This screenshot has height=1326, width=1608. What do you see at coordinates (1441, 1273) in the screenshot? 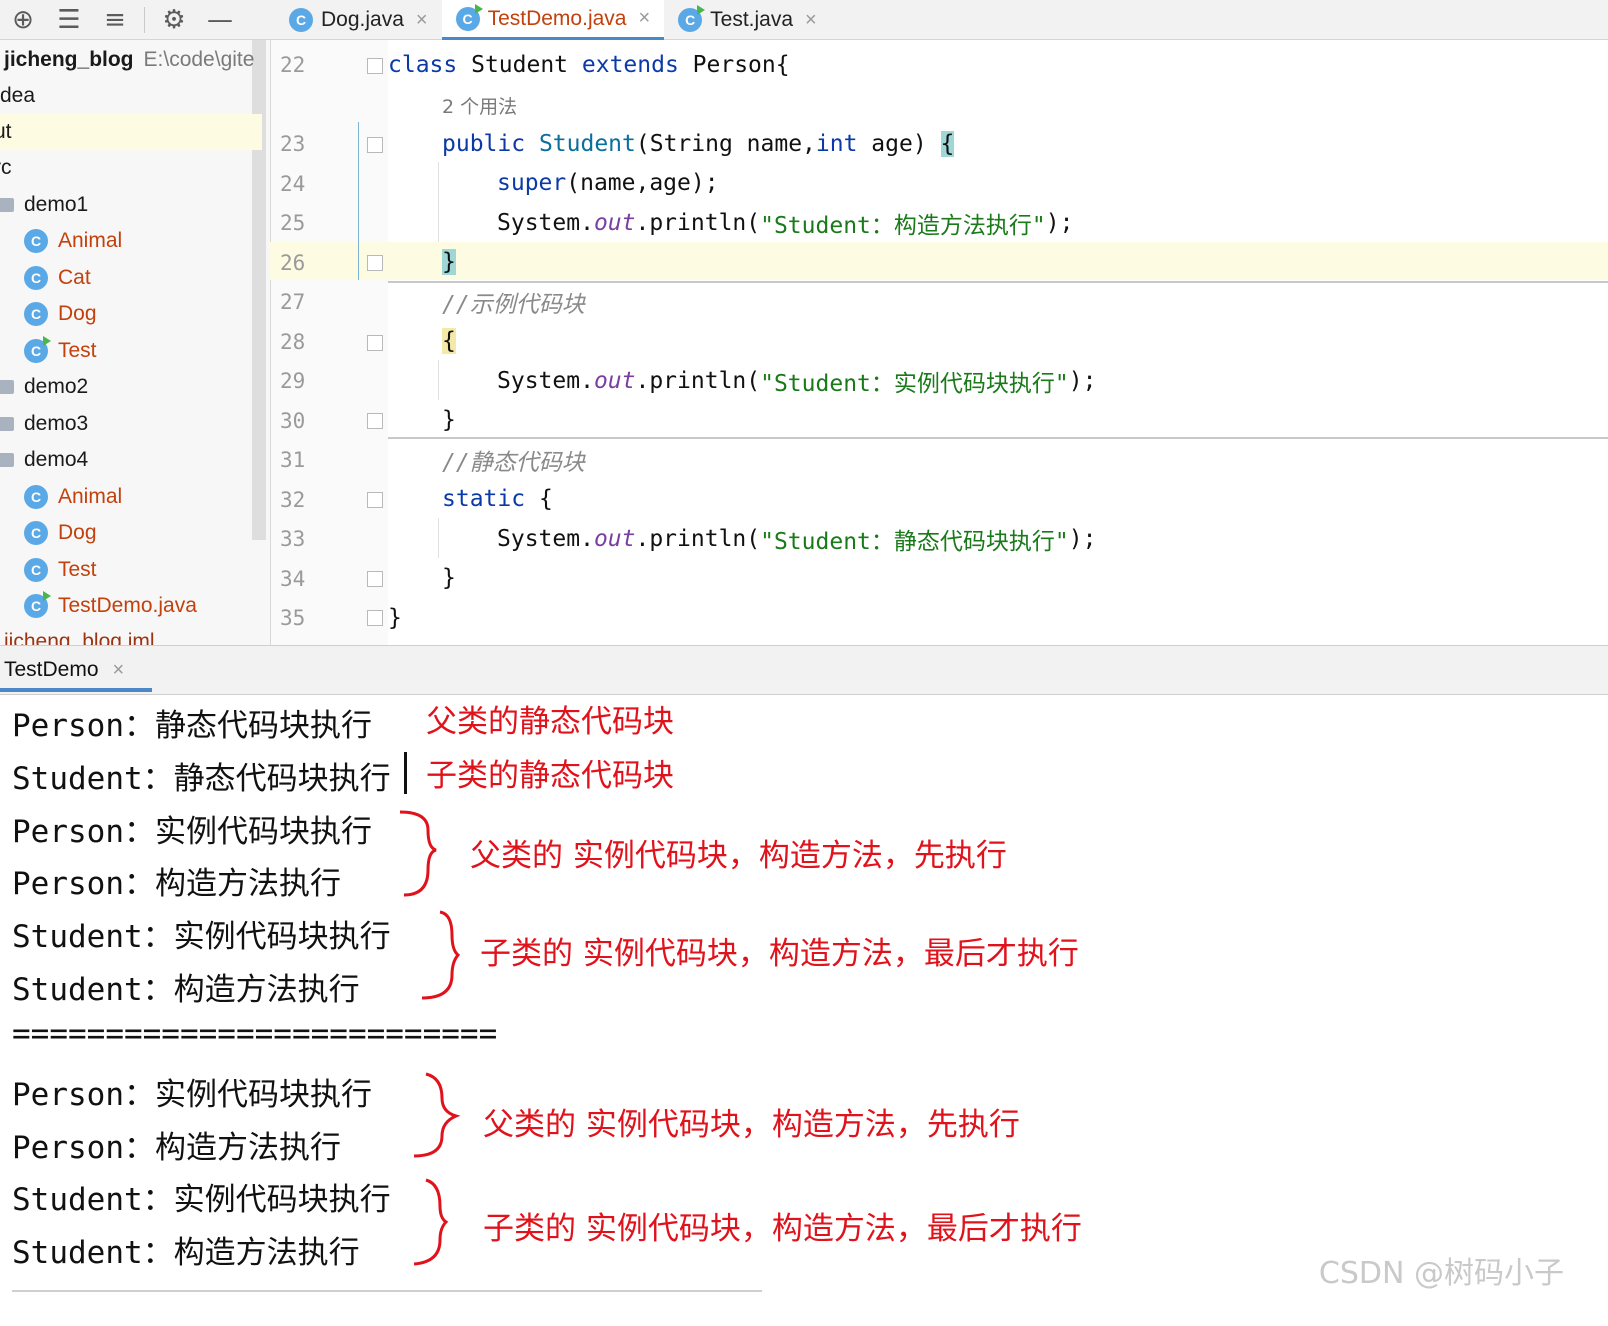
I see `watermark: CSDN @树码小子` at bounding box center [1441, 1273].